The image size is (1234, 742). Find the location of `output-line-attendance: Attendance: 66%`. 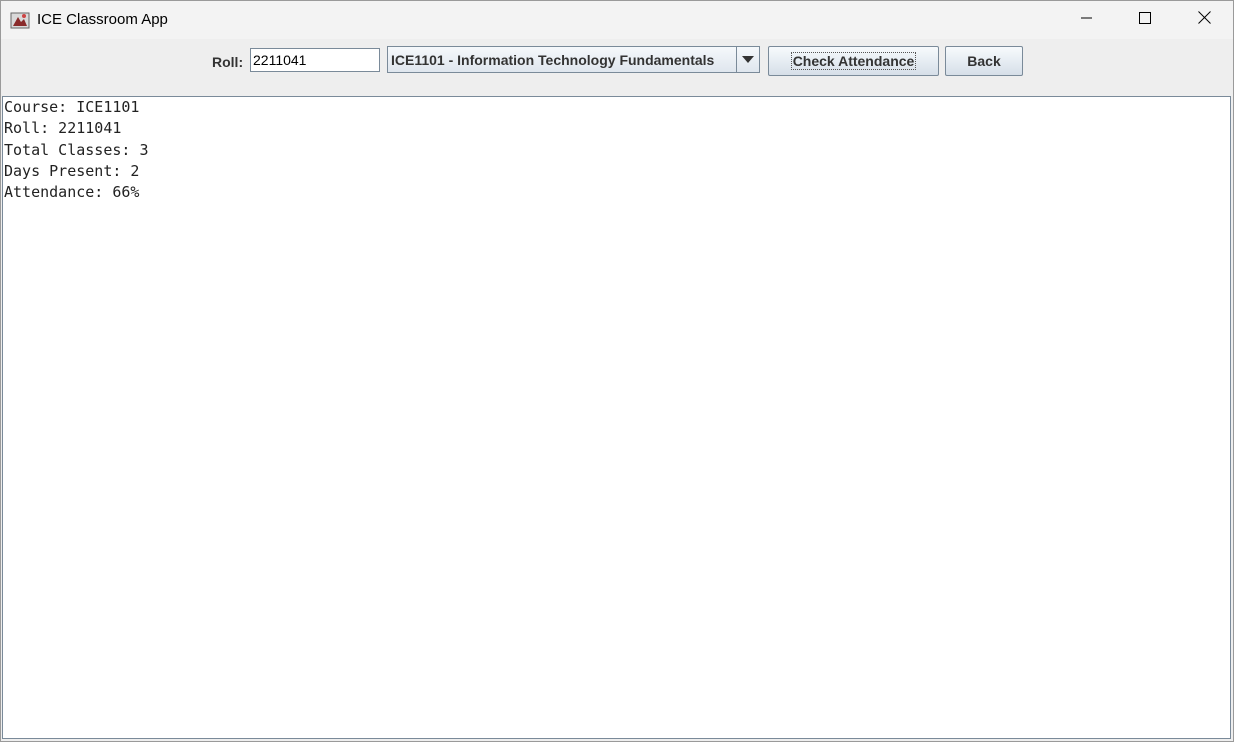

output-line-attendance: Attendance: 66% is located at coordinates (72, 192).